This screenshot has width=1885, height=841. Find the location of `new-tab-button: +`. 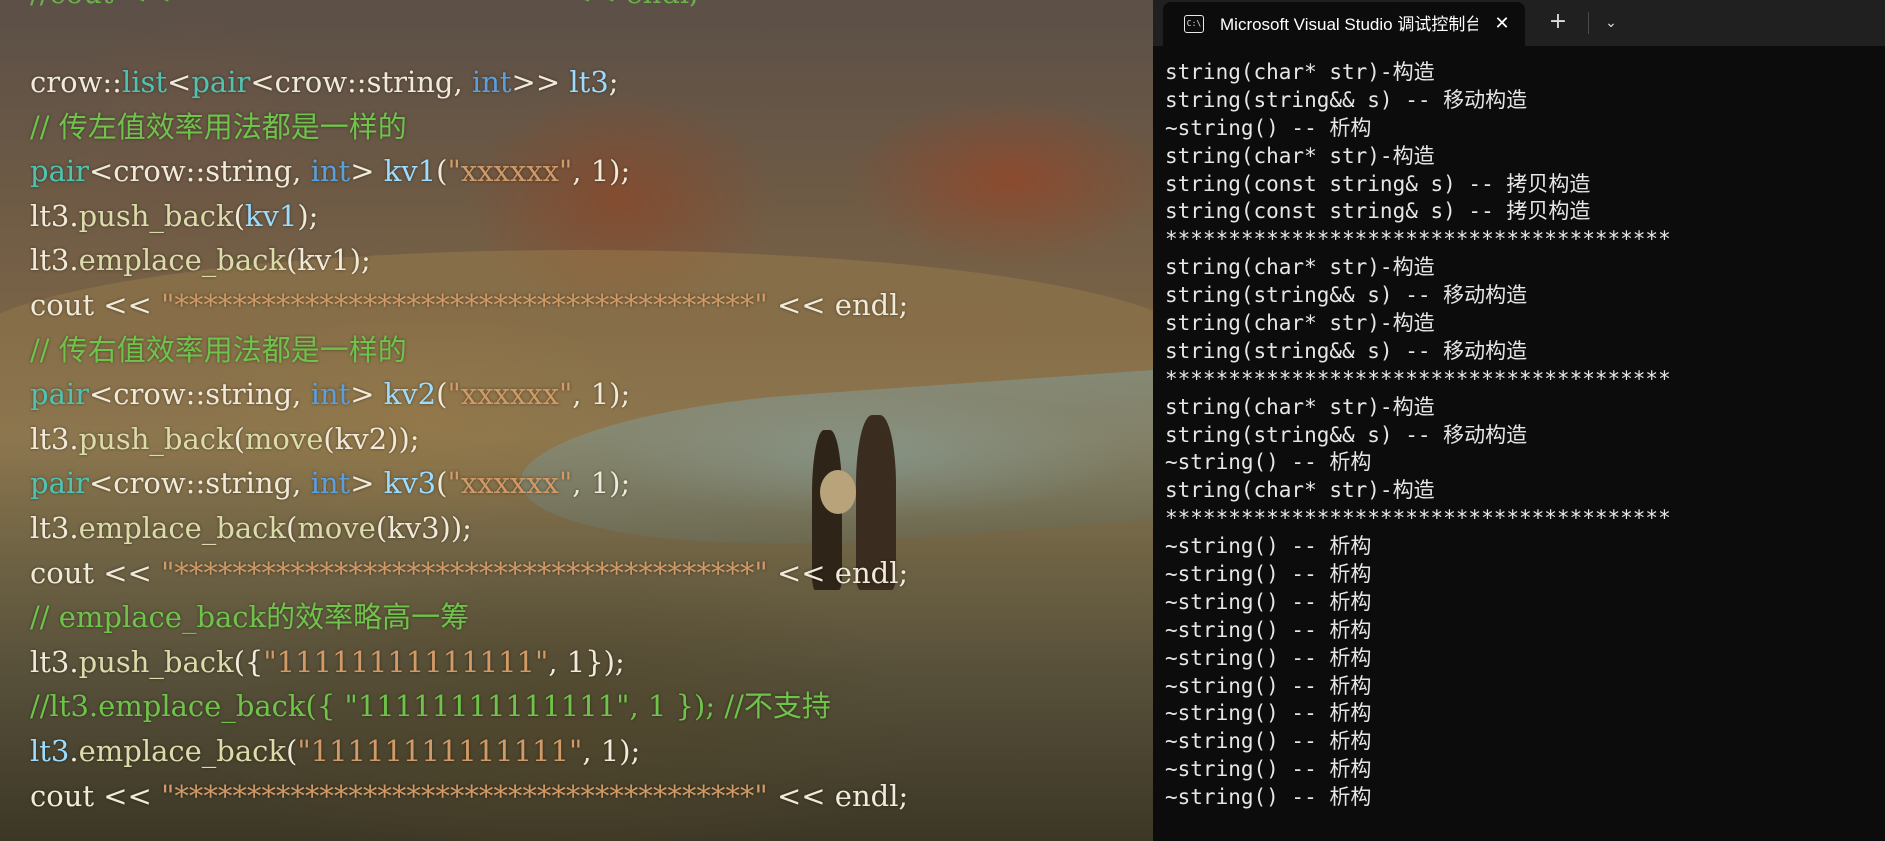

new-tab-button: + is located at coordinates (1558, 23).